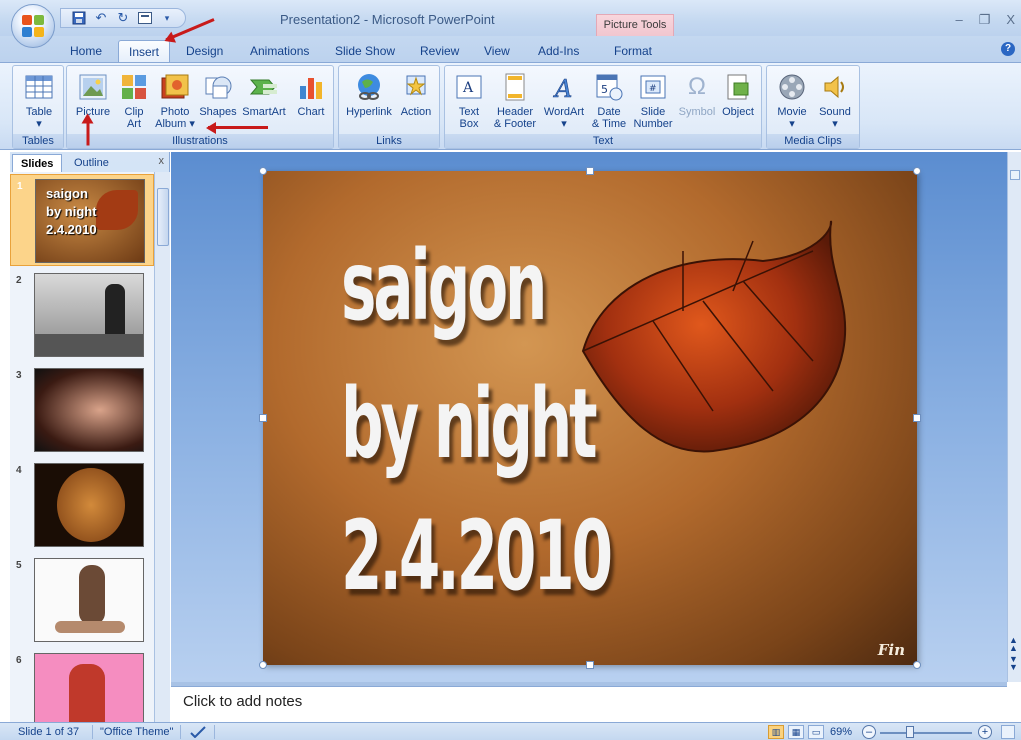 This screenshot has width=1021, height=740. What do you see at coordinates (469, 101) in the screenshot?
I see `text-box-button: A Text Box` at bounding box center [469, 101].